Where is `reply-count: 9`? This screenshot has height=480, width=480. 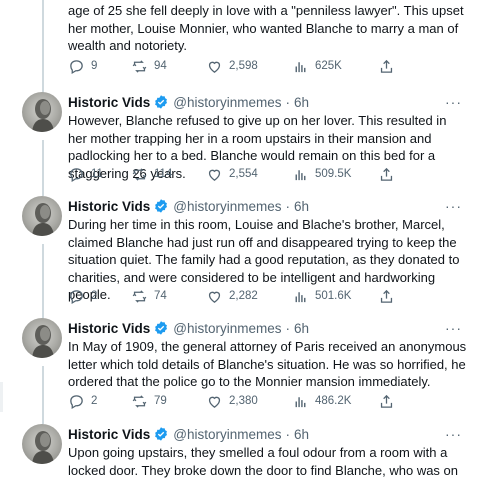
reply-count: 9 is located at coordinates (94, 66).